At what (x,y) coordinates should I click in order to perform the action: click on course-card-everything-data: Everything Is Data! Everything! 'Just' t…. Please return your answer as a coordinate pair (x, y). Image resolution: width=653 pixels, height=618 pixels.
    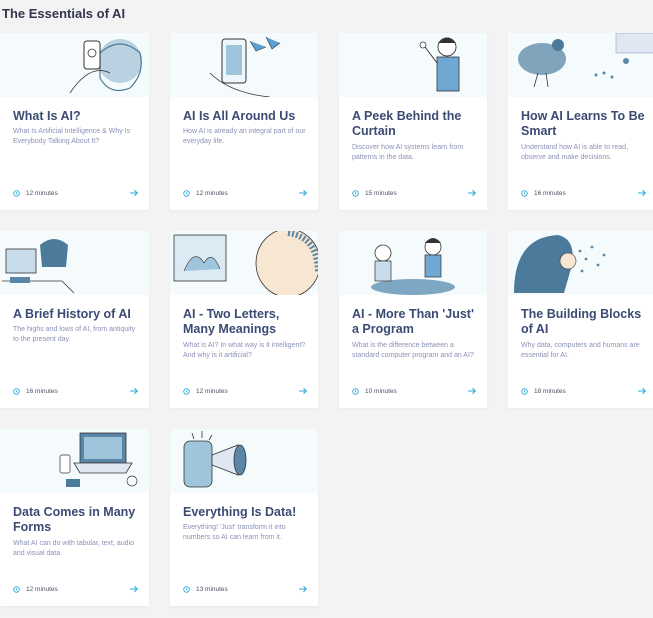
    Looking at the image, I should click on (244, 517).